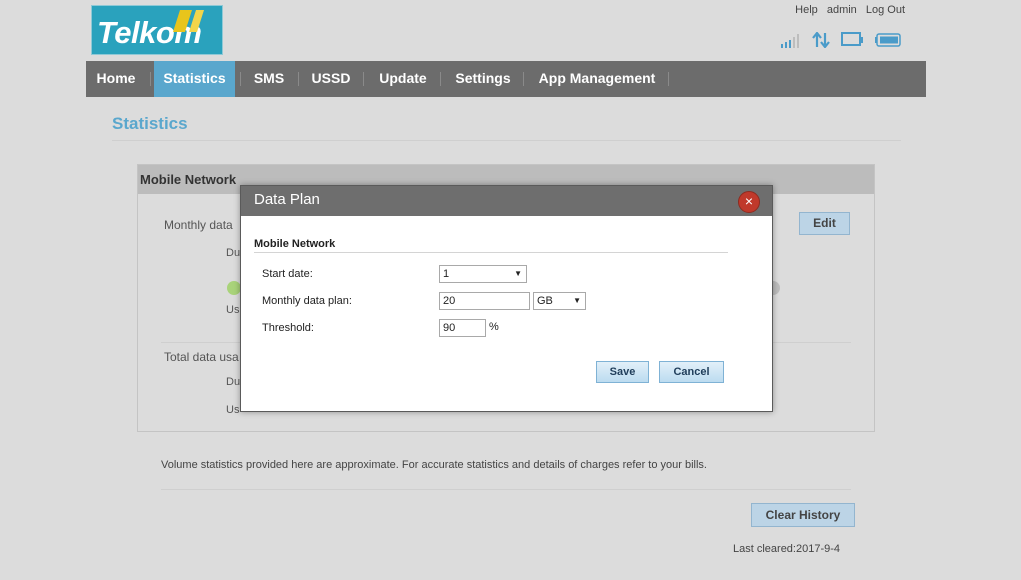  Describe the element at coordinates (295, 244) in the screenshot. I see `dialog-section-title: Mobile Network` at that location.